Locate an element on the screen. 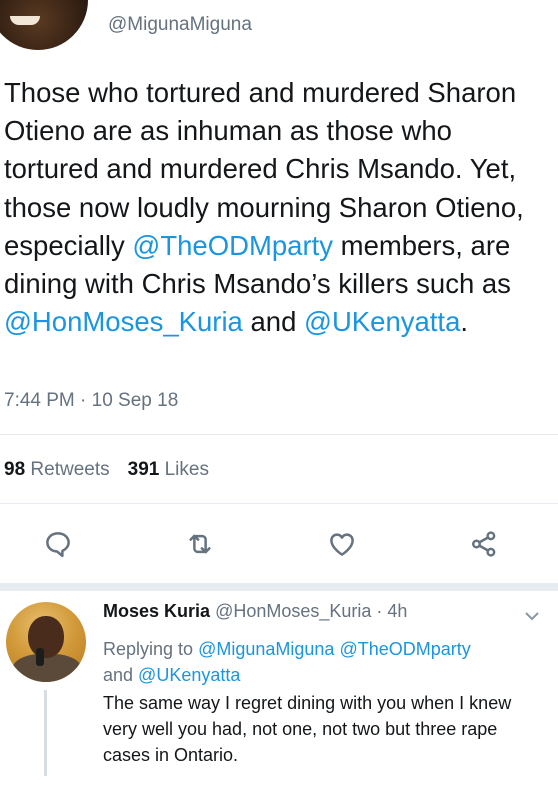  section-divider is located at coordinates (279, 587).